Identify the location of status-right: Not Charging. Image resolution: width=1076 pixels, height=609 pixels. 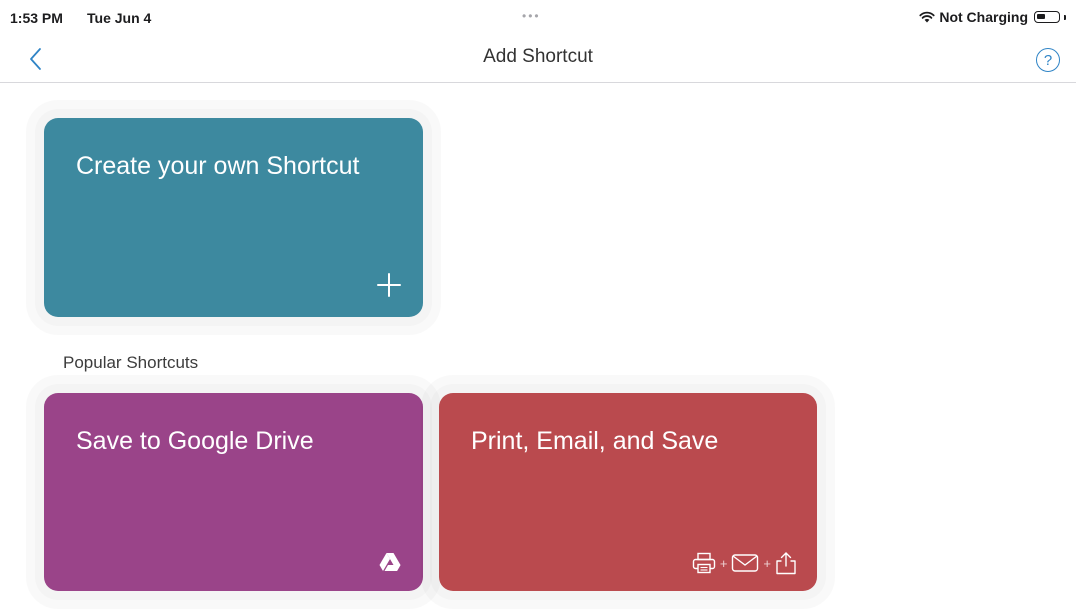
(992, 17).